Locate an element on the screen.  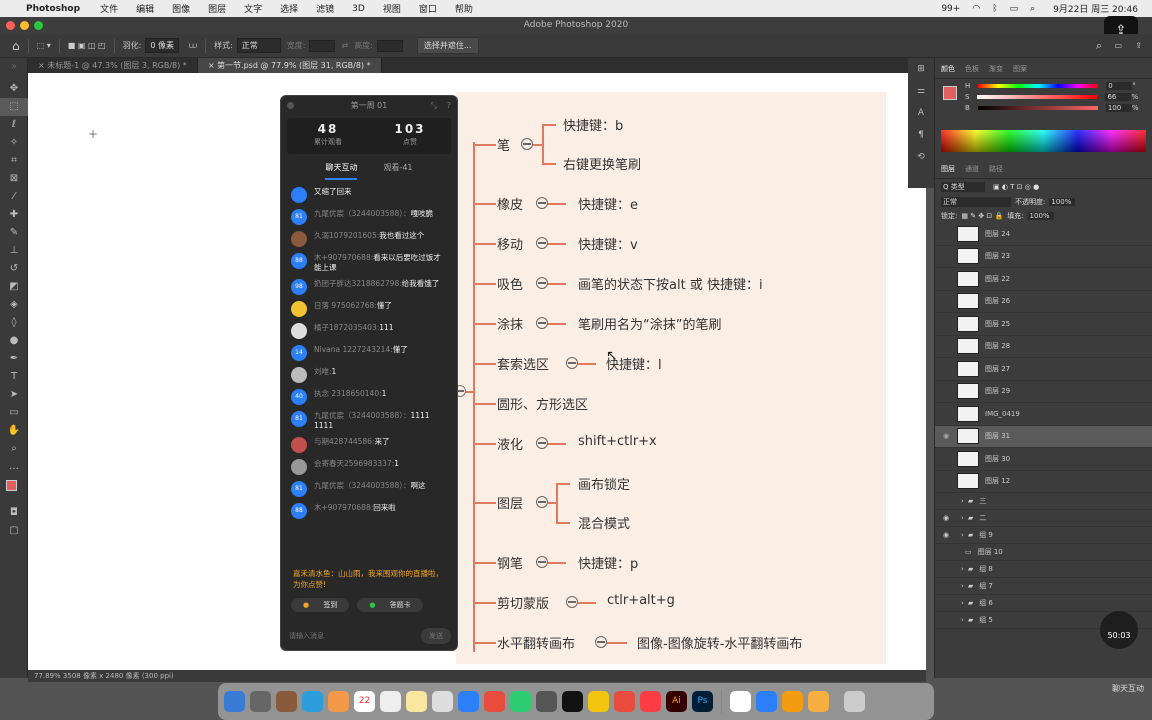
rectangle-tool-icon: ▭ is located at coordinates (14, 413).